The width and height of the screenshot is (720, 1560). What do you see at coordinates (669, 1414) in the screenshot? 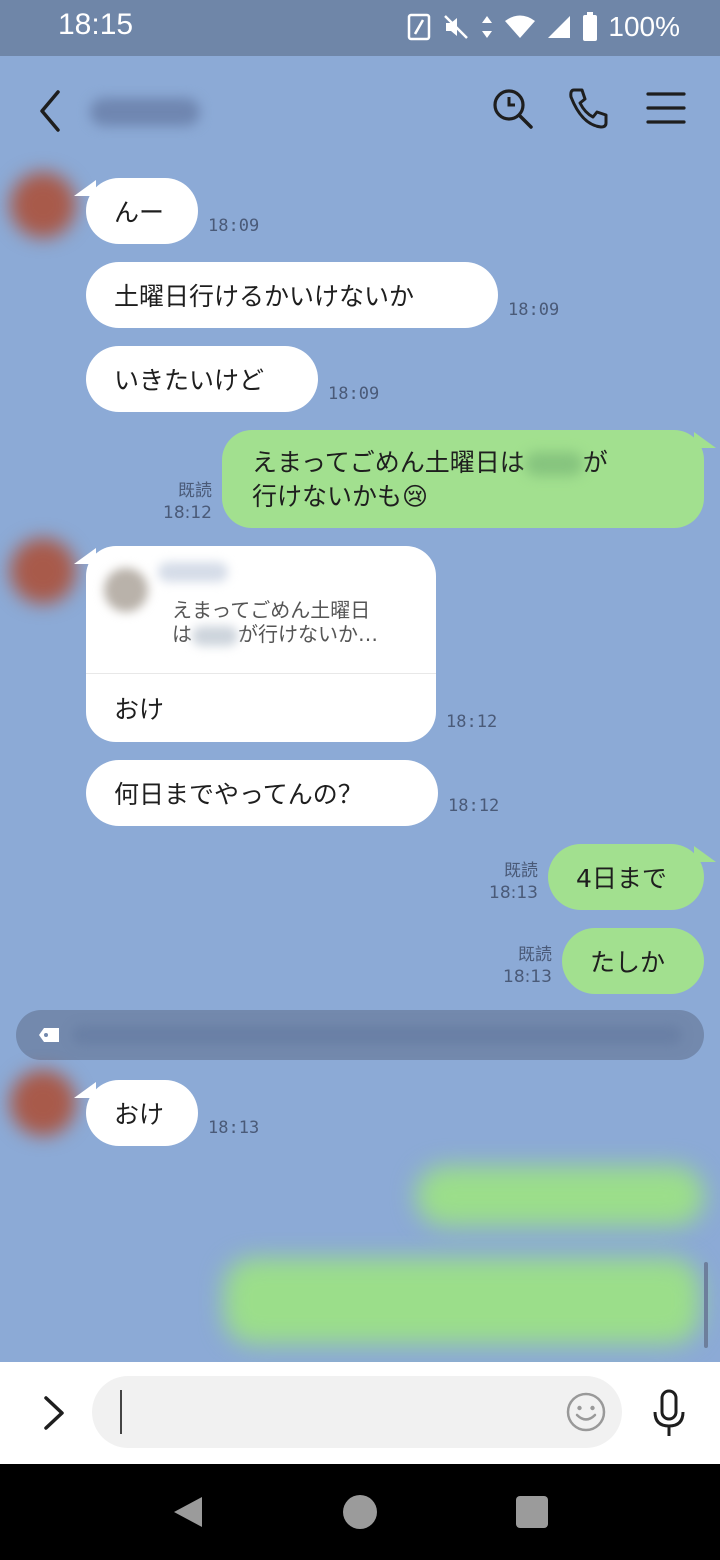
I see `microphone-icon` at bounding box center [669, 1414].